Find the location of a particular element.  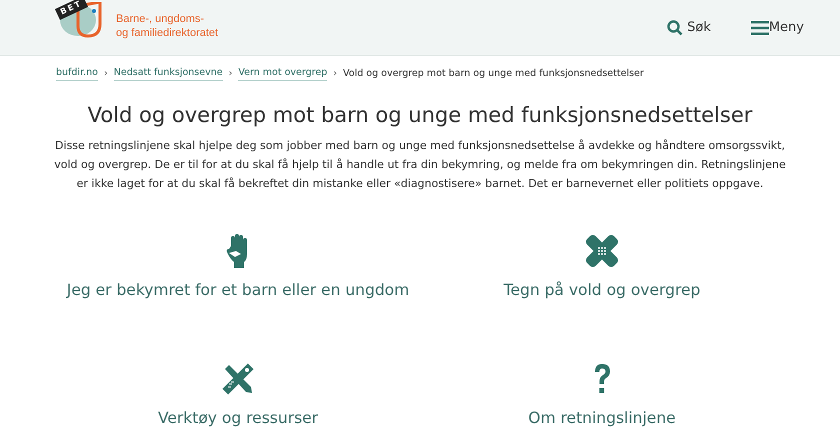

card-link: Verktøy og ressurser is located at coordinates (238, 418).